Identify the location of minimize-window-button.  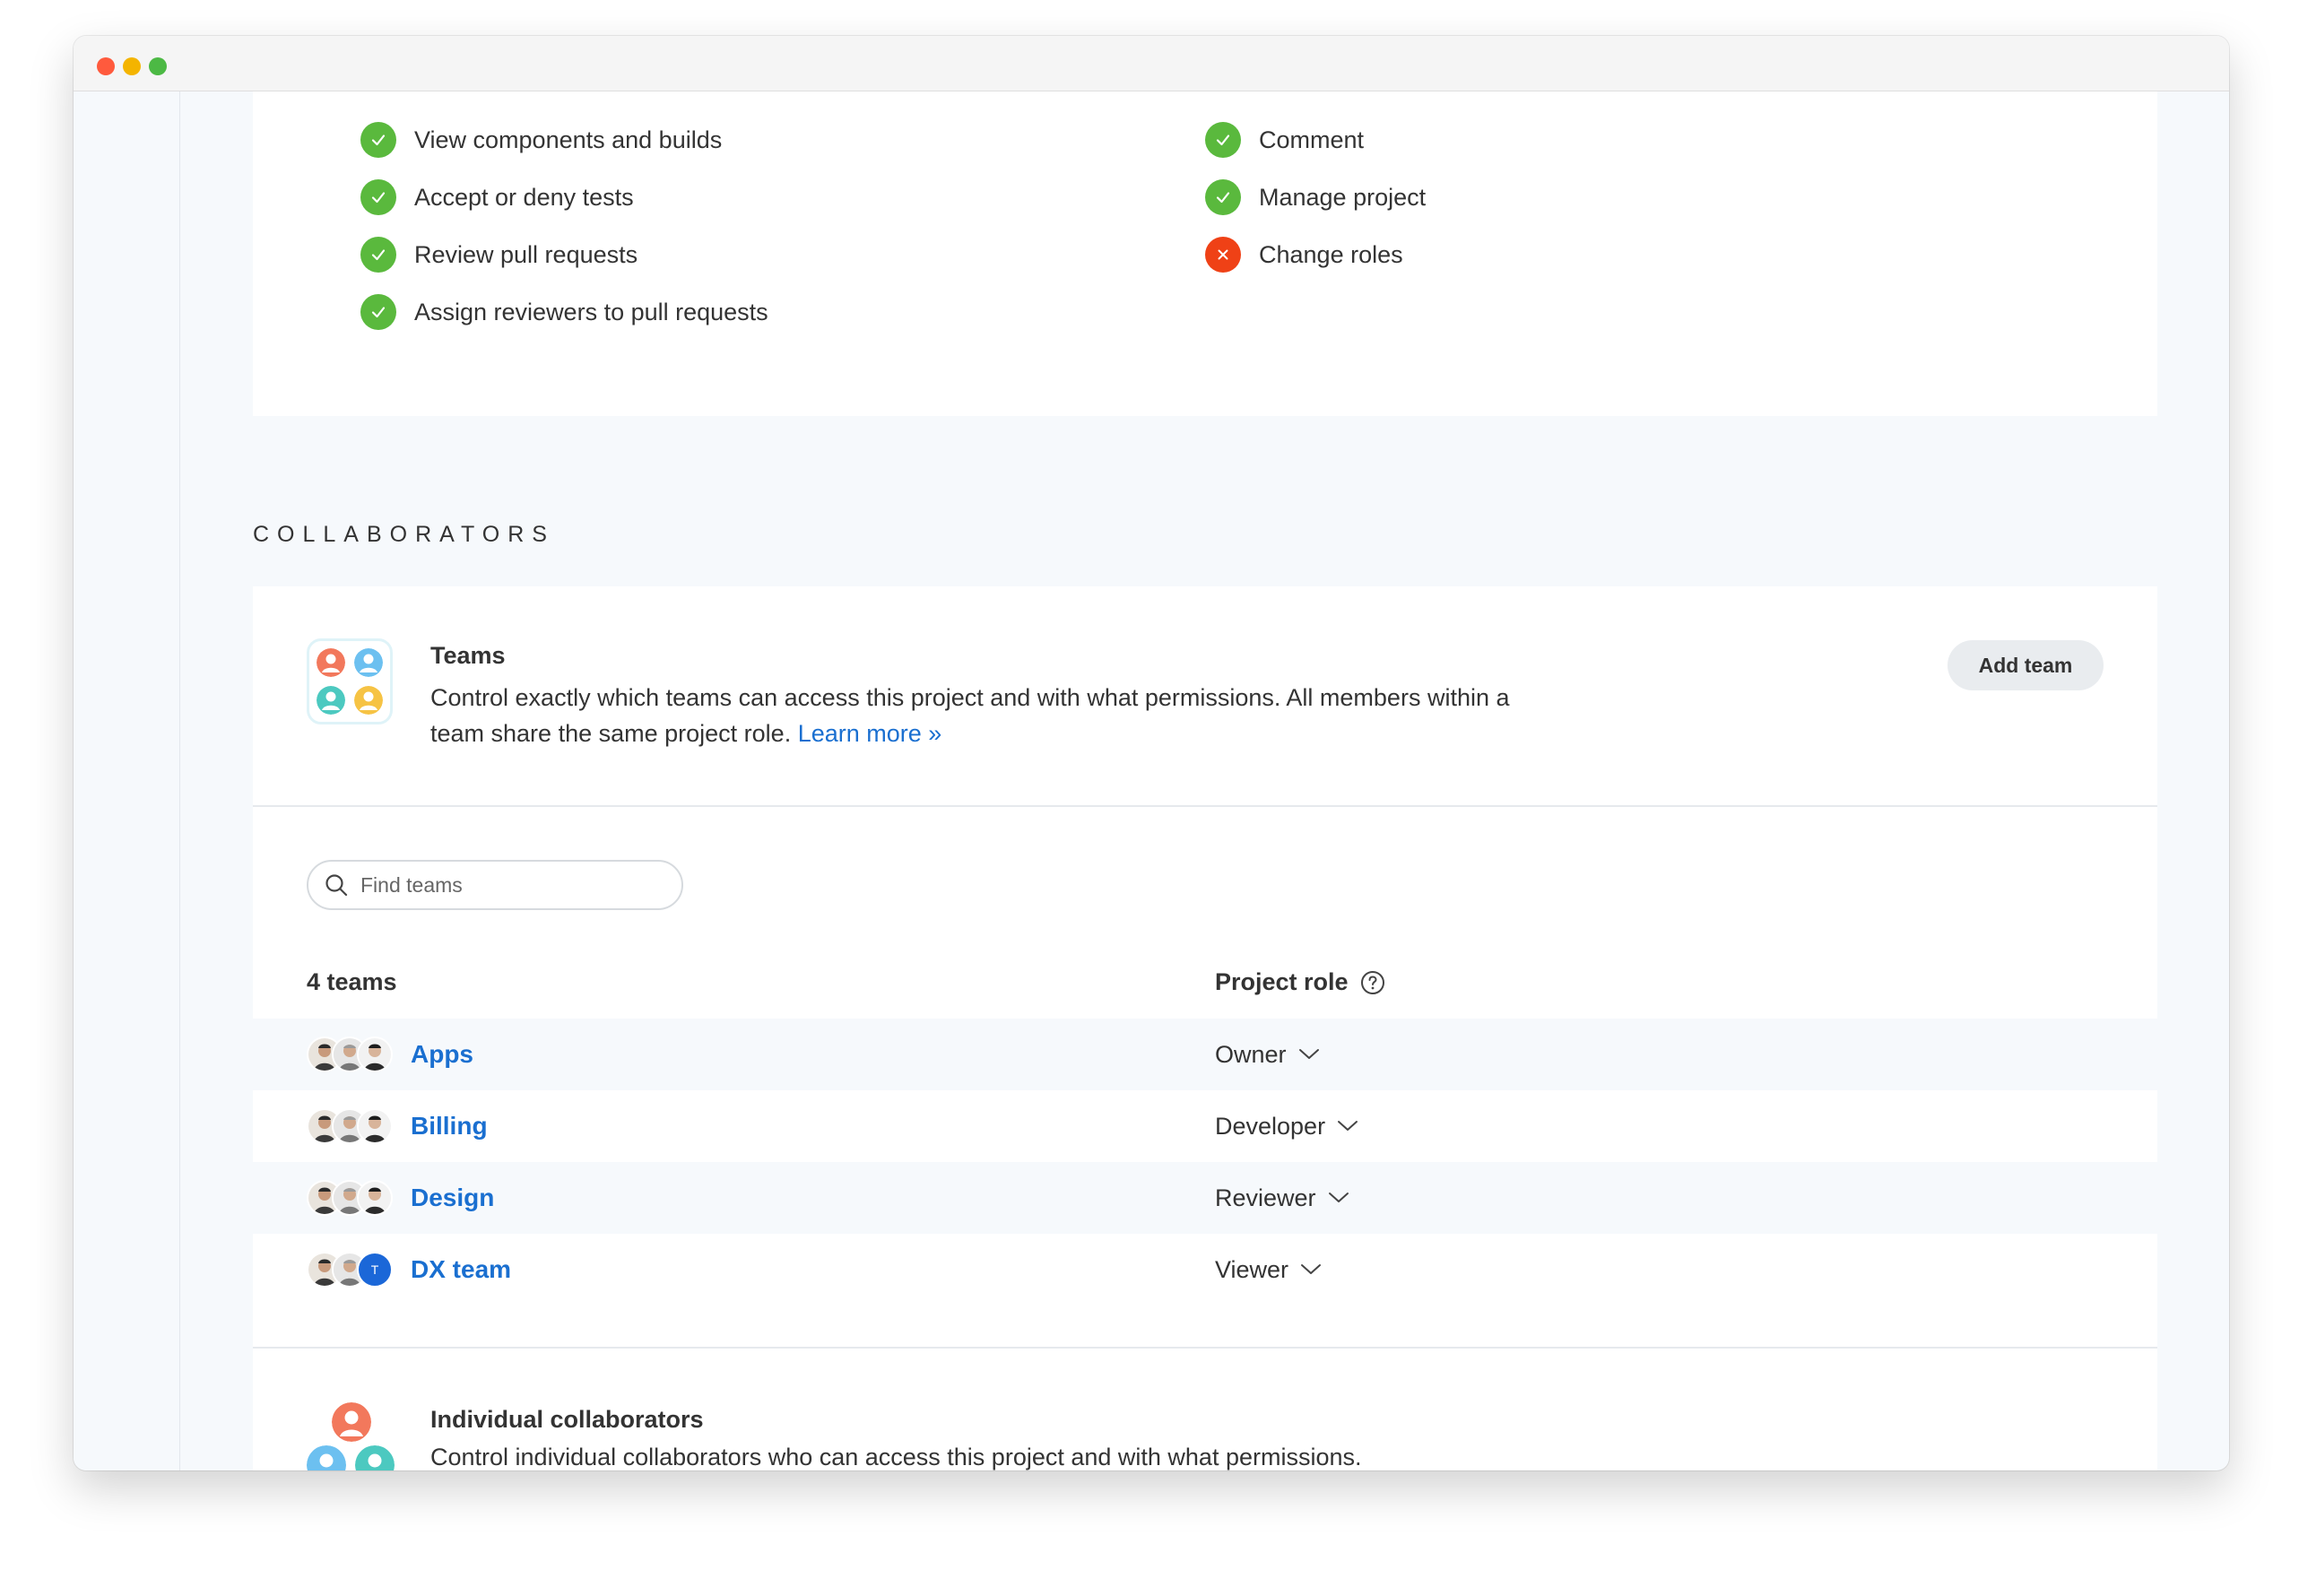
(132, 66).